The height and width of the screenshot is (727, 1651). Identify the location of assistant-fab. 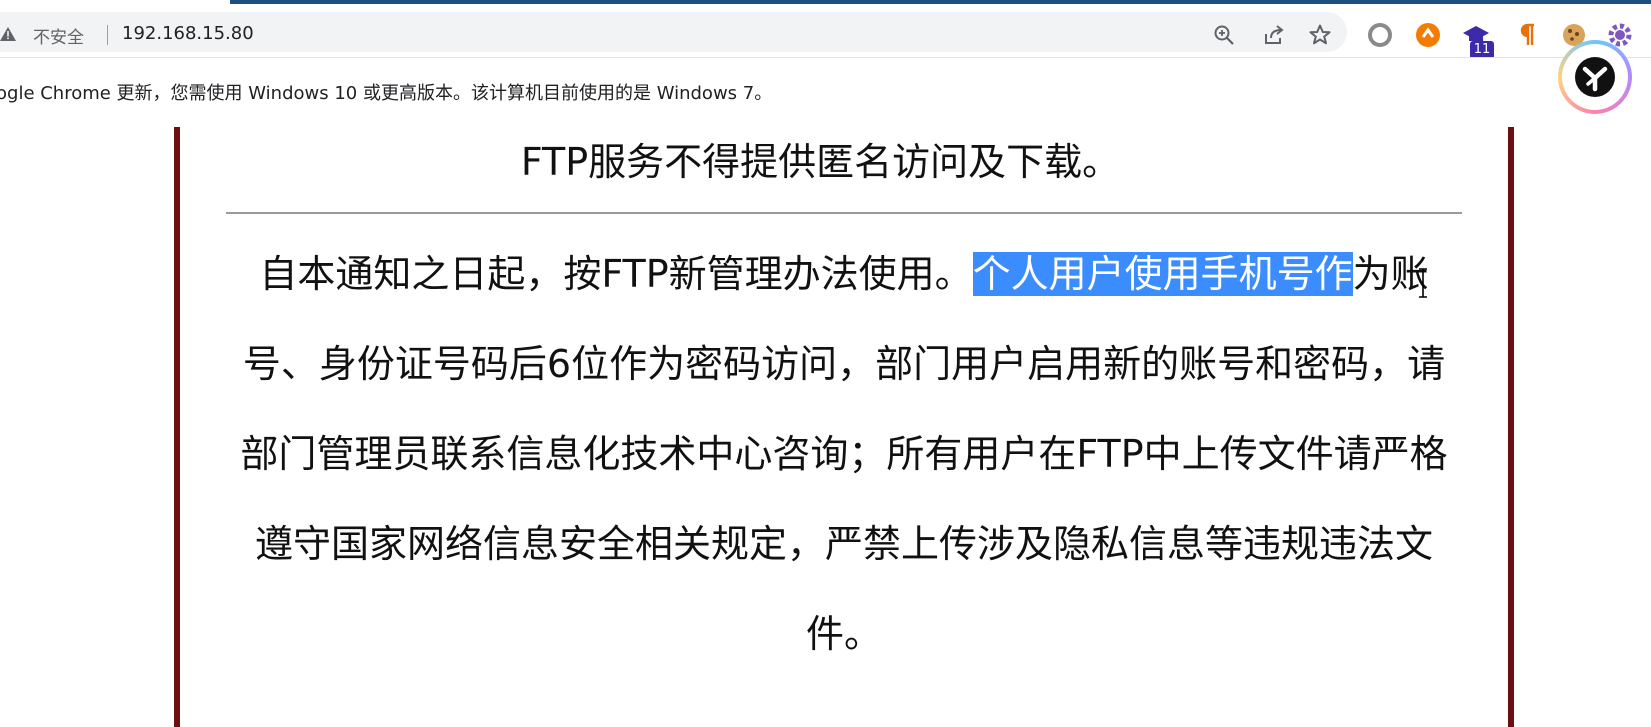
(1595, 77).